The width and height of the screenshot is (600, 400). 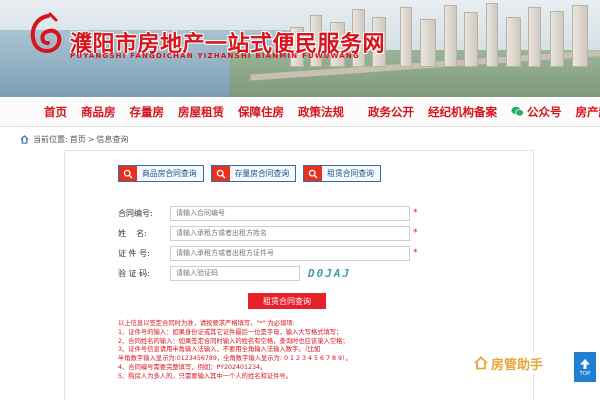 What do you see at coordinates (50, 139) in the screenshot?
I see `breadcrumb-prefix: 当前位置:` at bounding box center [50, 139].